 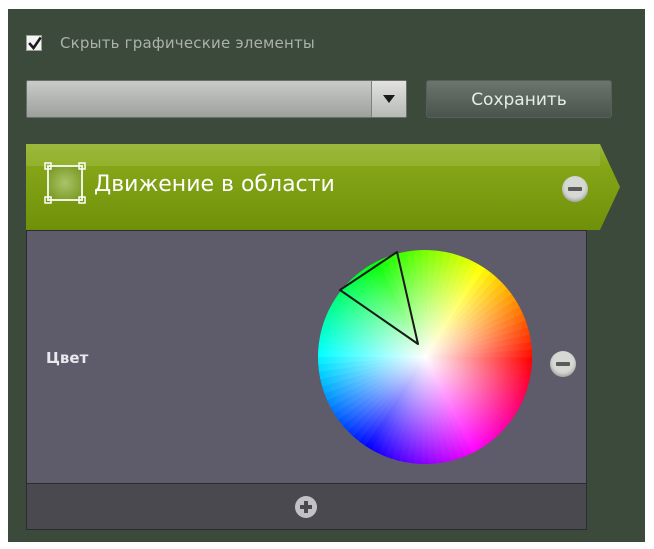 What do you see at coordinates (563, 364) in the screenshot?
I see `remove-color-parameter-icon` at bounding box center [563, 364].